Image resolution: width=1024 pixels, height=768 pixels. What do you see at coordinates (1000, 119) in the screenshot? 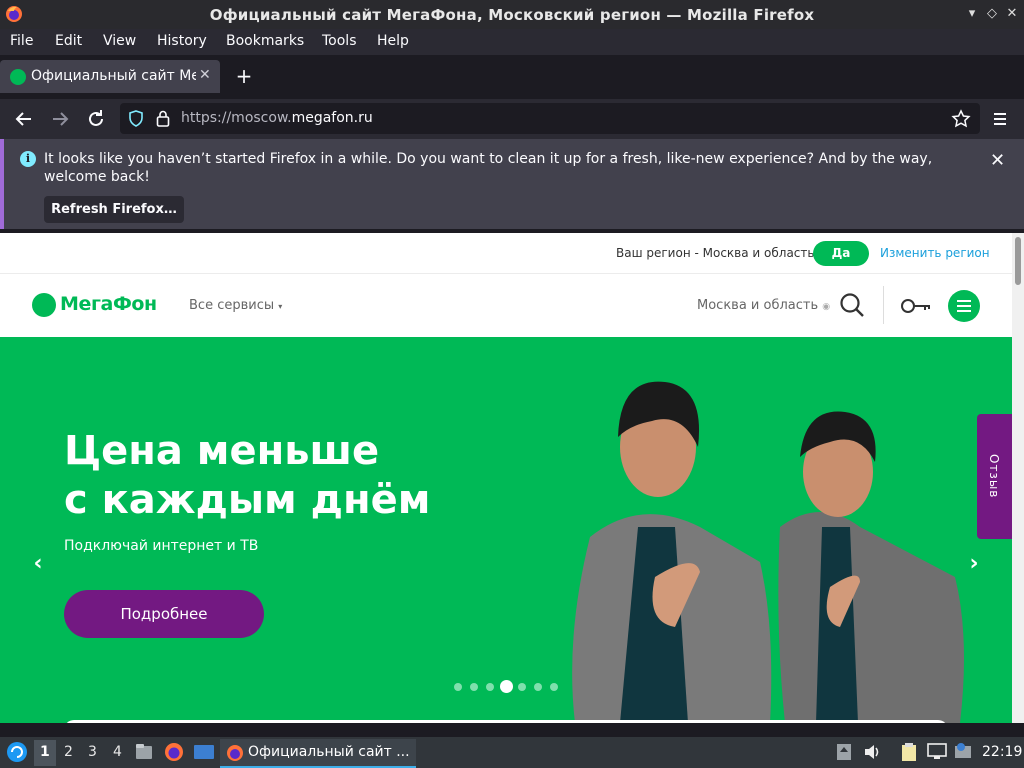
I see `hamburger-menu-icon` at bounding box center [1000, 119].